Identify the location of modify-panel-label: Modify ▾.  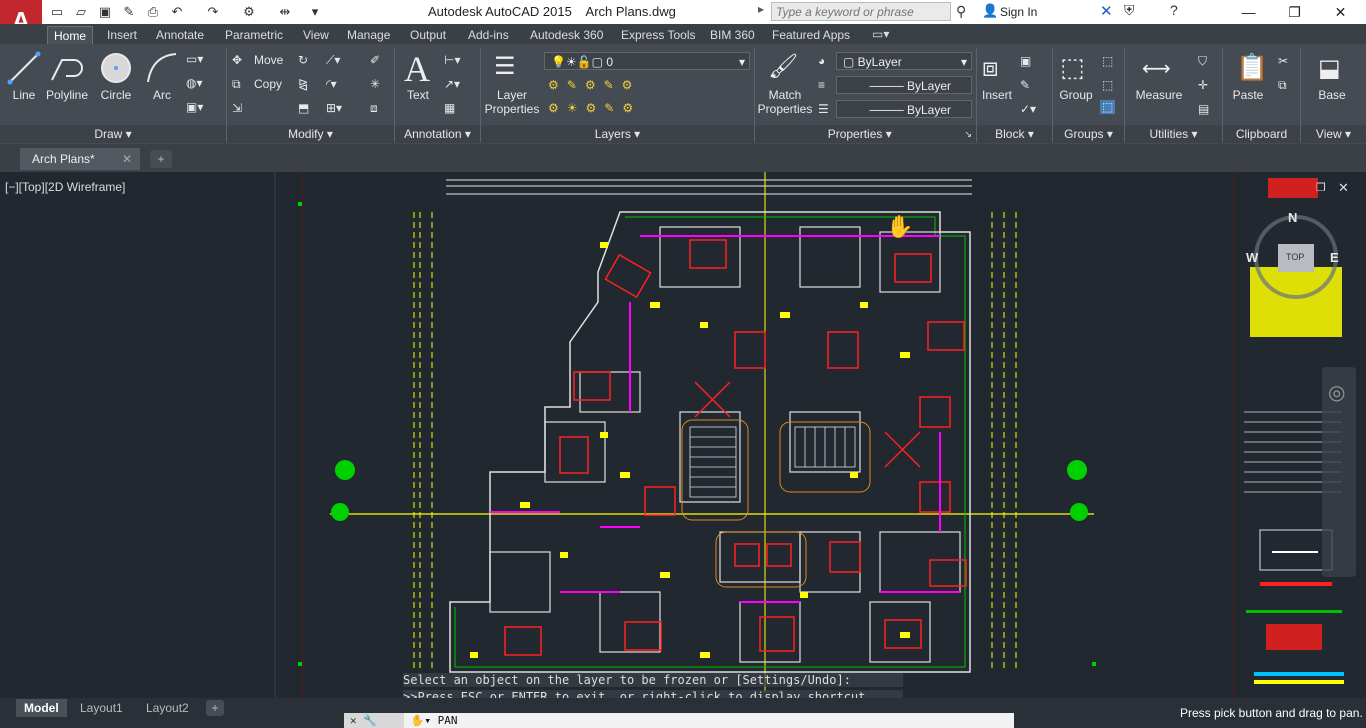
(310, 134).